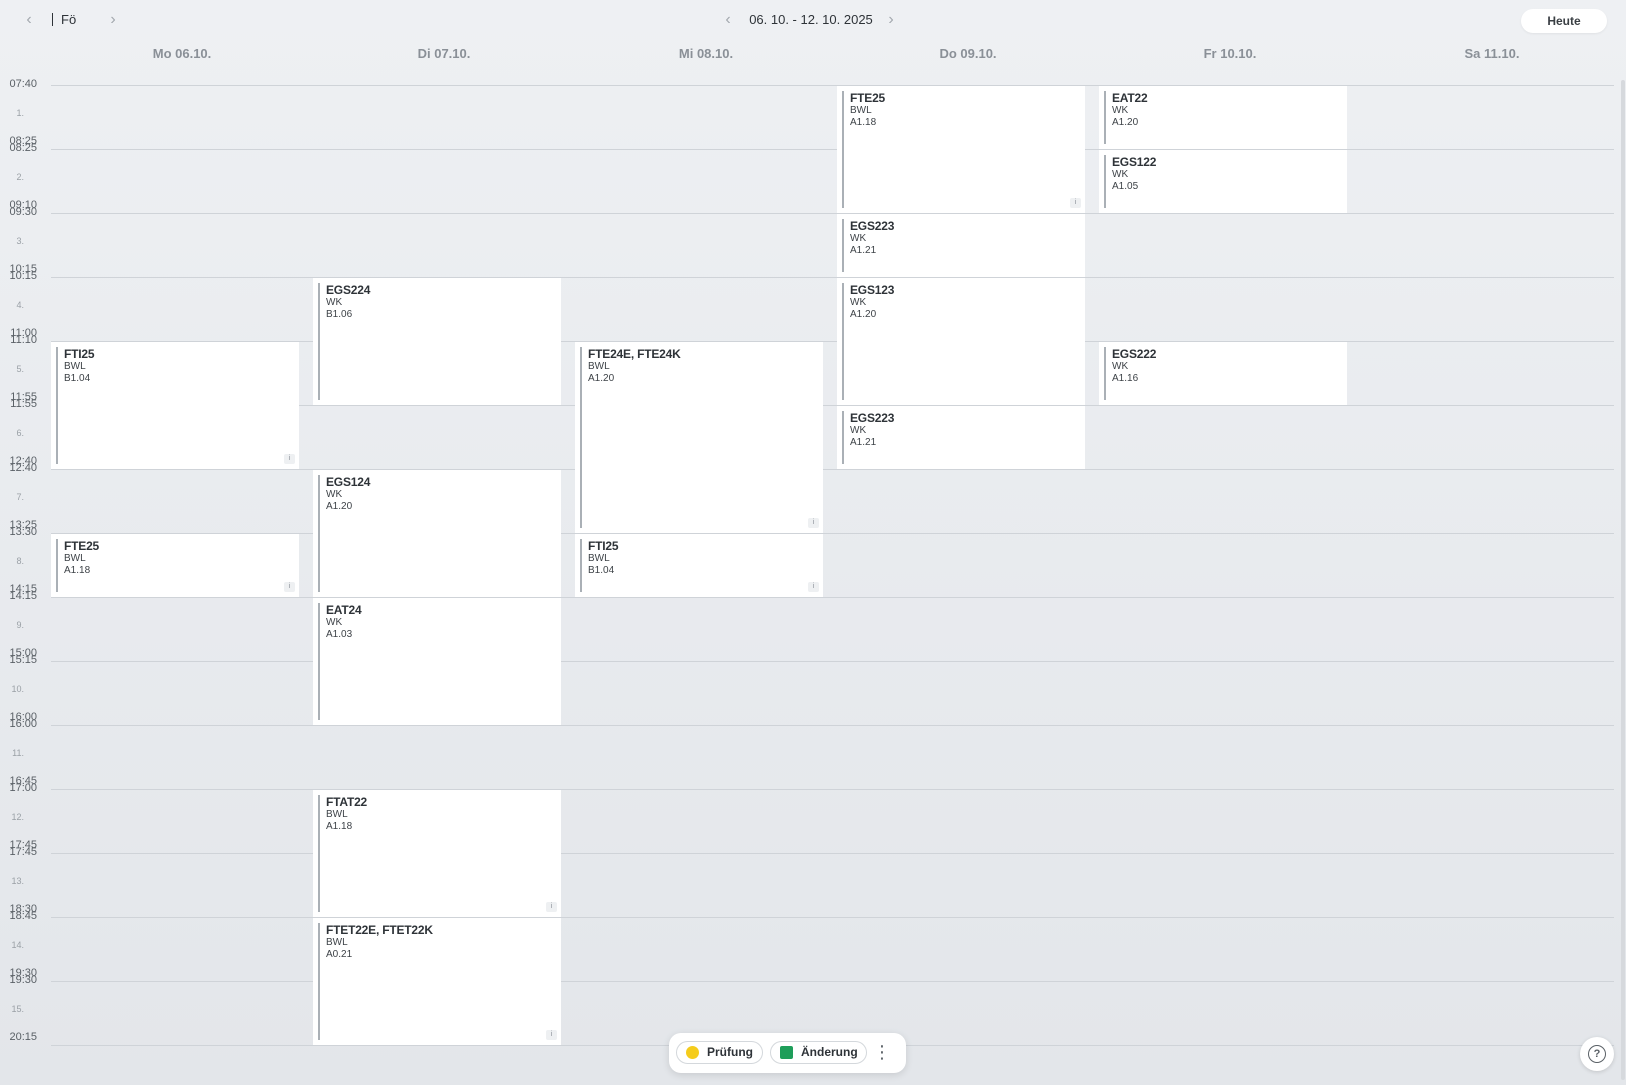  Describe the element at coordinates (1125, 378) in the screenshot. I see `lesson-room: A1.16` at that location.